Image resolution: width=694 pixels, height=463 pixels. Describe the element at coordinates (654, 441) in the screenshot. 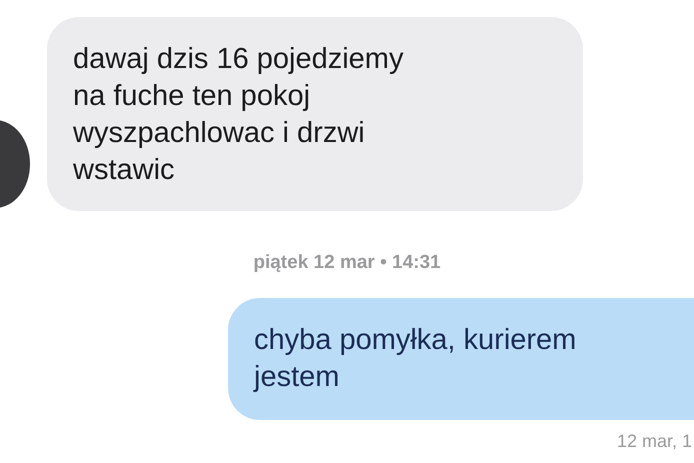

I see `message-time: 12 mar, 1` at that location.